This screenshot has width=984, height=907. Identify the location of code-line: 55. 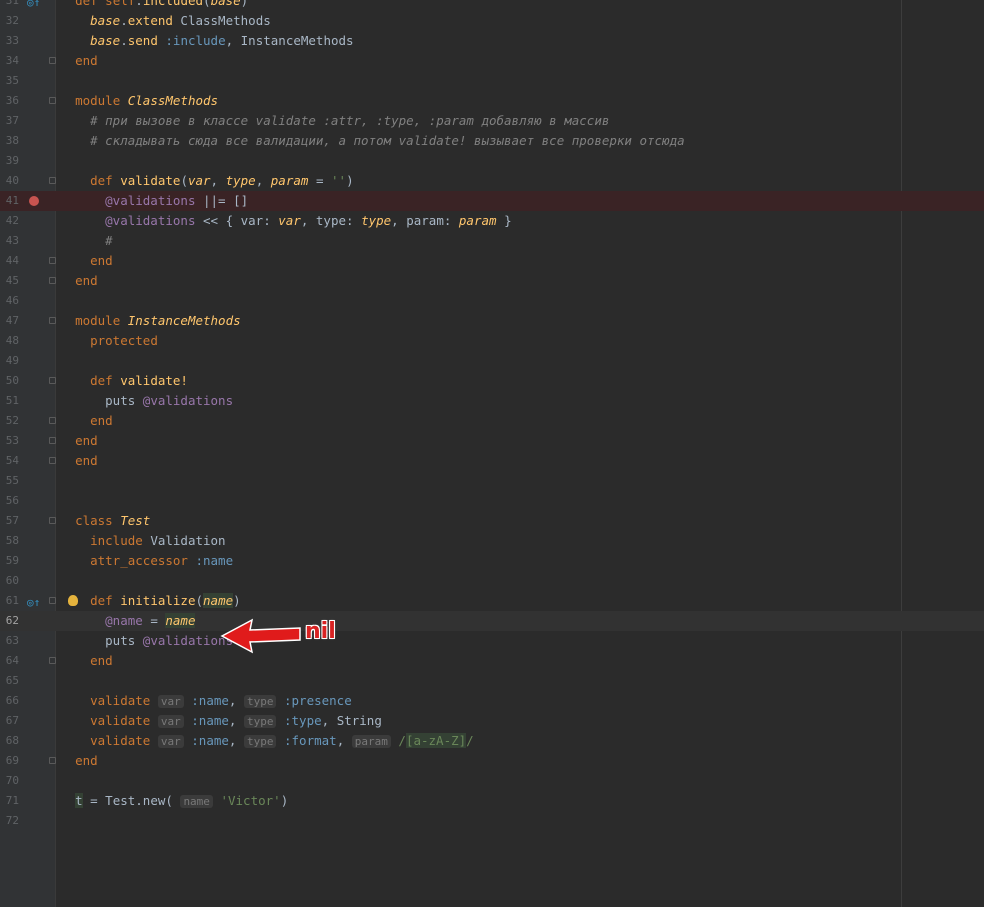
(492, 481).